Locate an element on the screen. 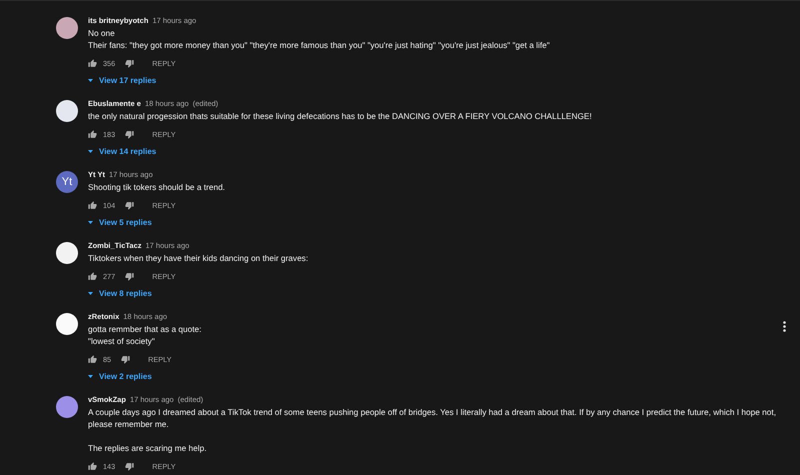 The height and width of the screenshot is (475, 800). view-replies-link: View 8 replies is located at coordinates (125, 293).